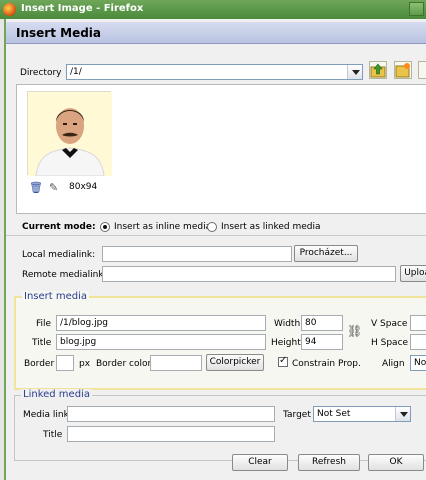 The image size is (426, 480). Describe the element at coordinates (389, 324) in the screenshot. I see `vspace-label: V Space` at that location.